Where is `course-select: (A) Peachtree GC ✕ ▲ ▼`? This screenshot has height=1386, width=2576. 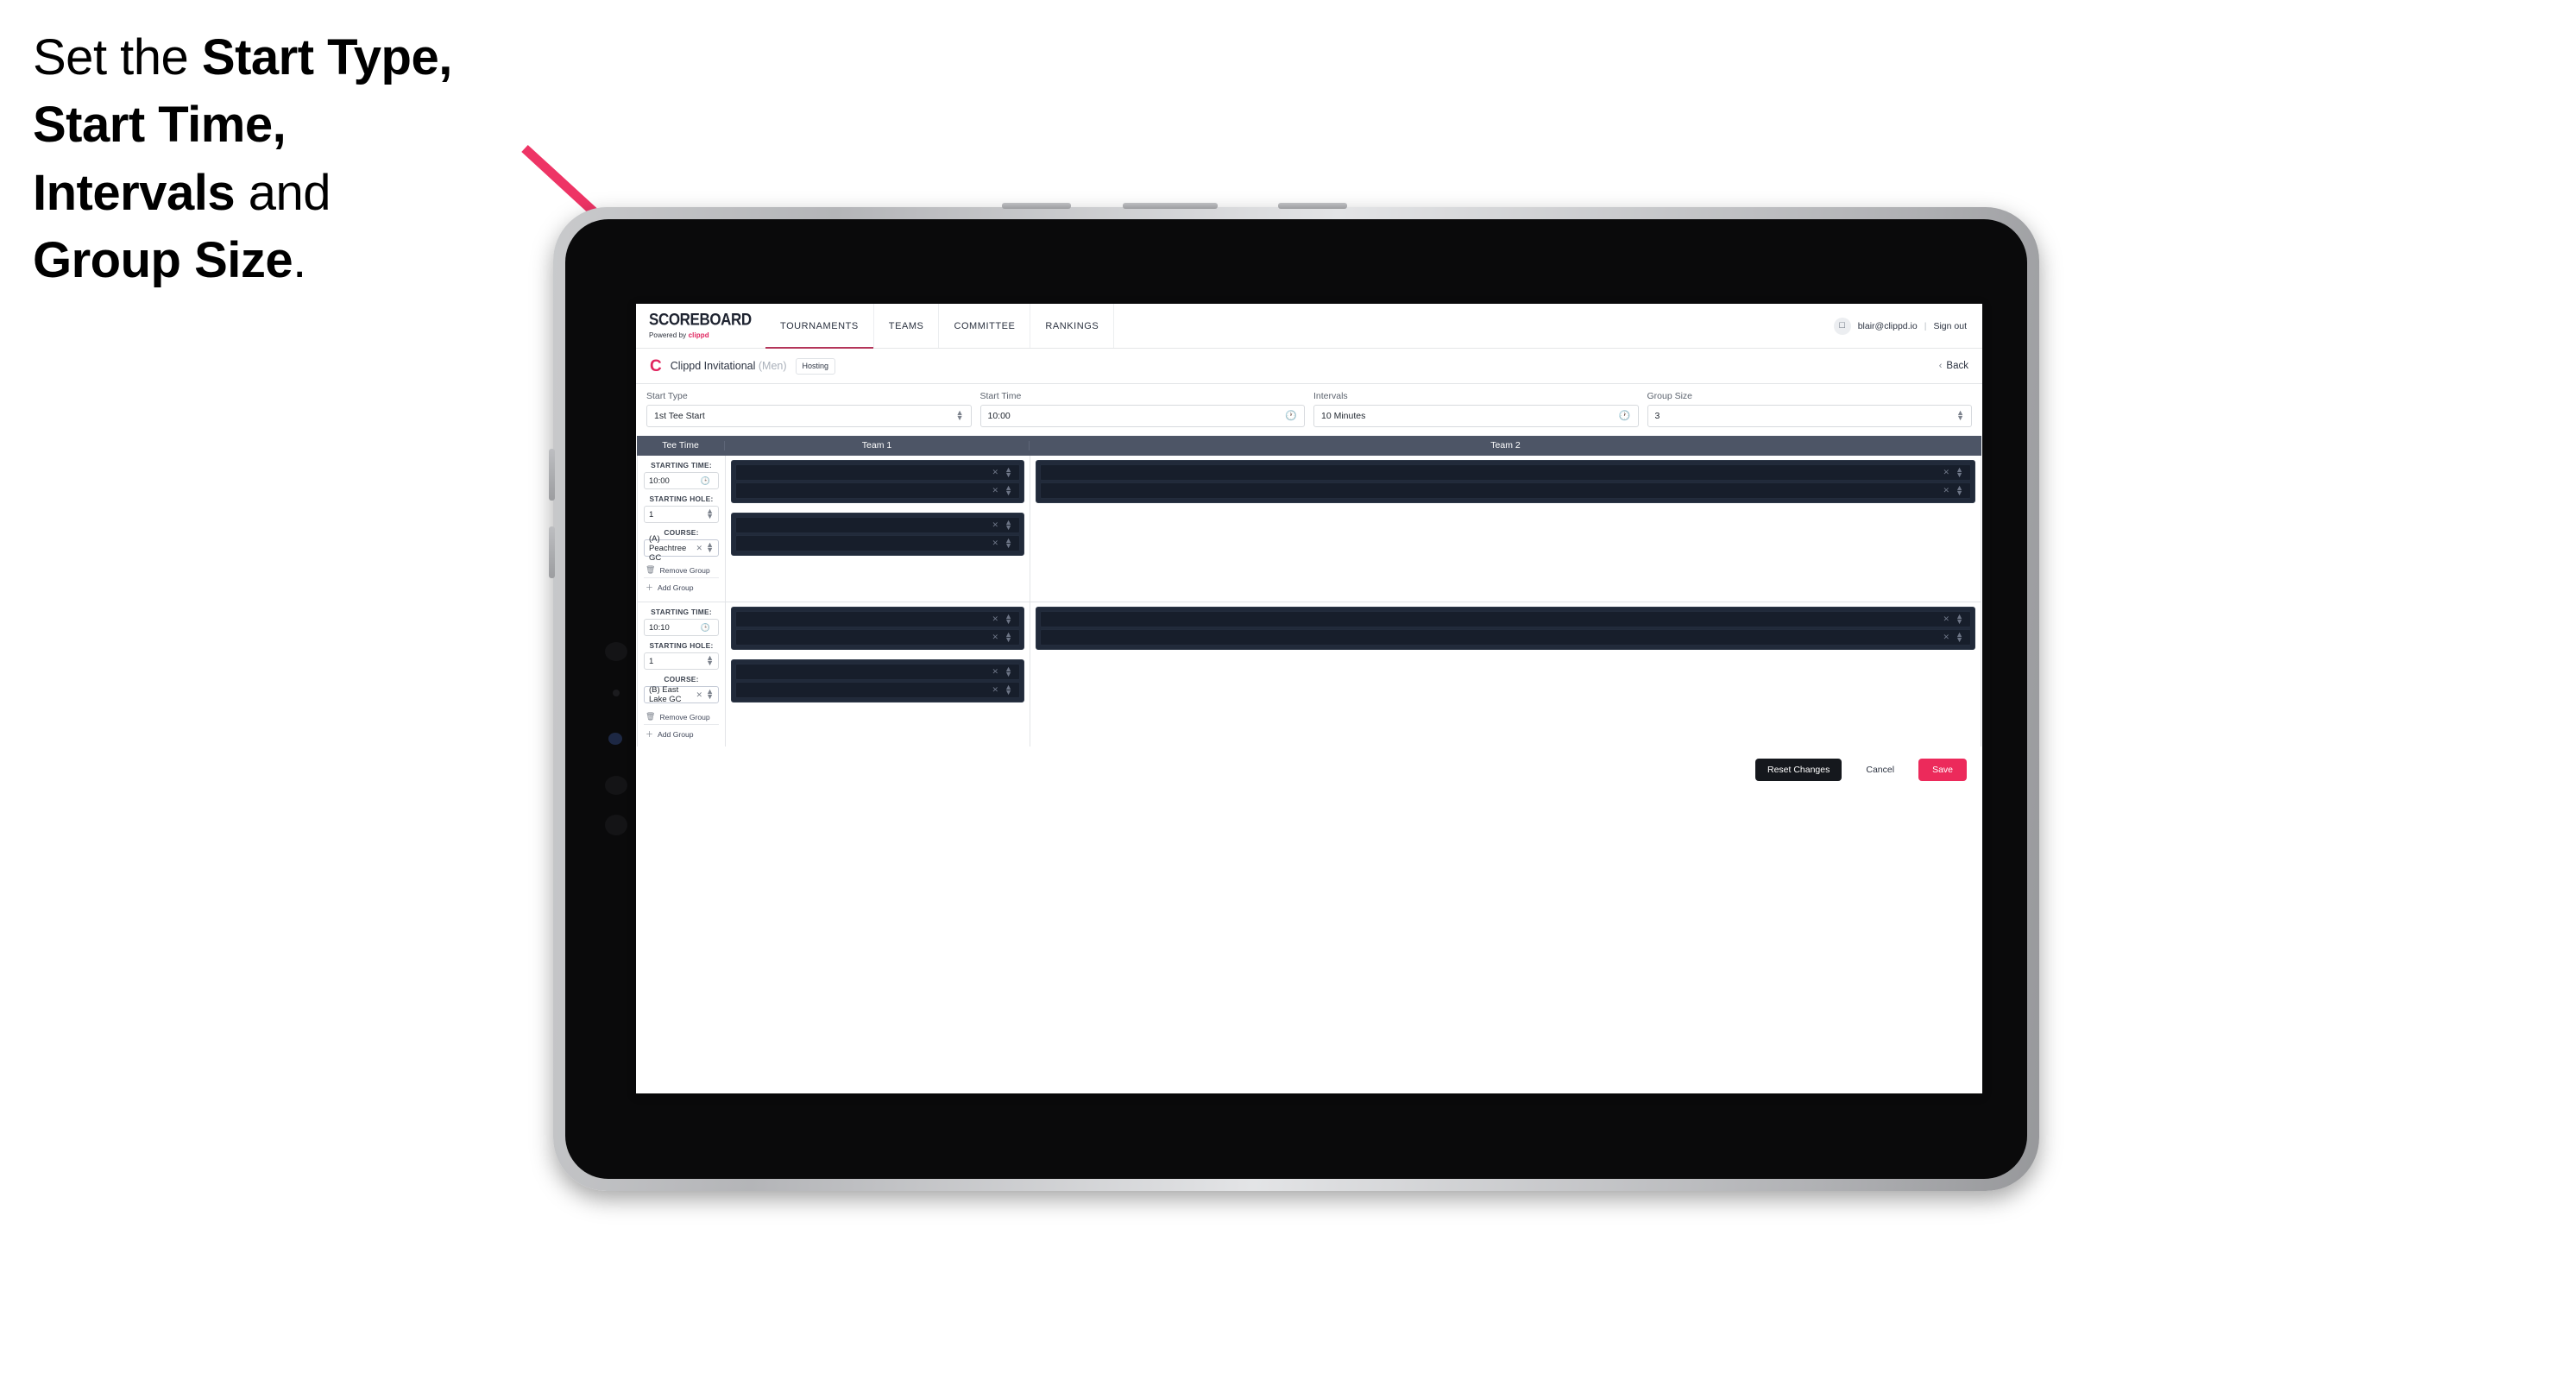
course-select: (A) Peachtree GC ✕ ▲ ▼ is located at coordinates (681, 549).